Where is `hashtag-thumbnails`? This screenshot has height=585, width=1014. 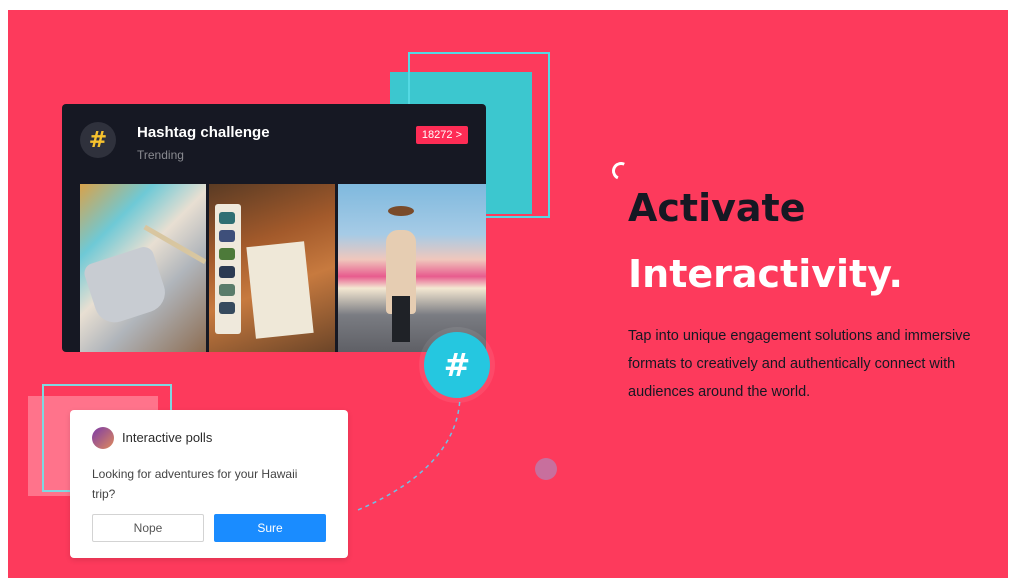 hashtag-thumbnails is located at coordinates (283, 268).